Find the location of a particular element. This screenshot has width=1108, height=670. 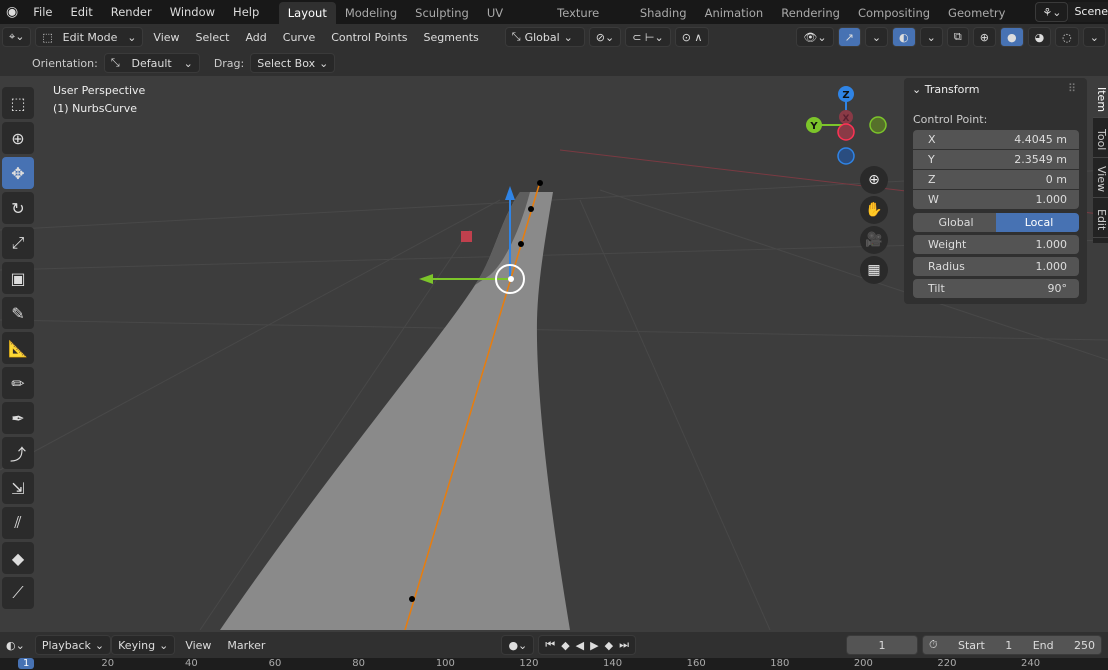

x-field: X 4.4045 m is located at coordinates (996, 139).